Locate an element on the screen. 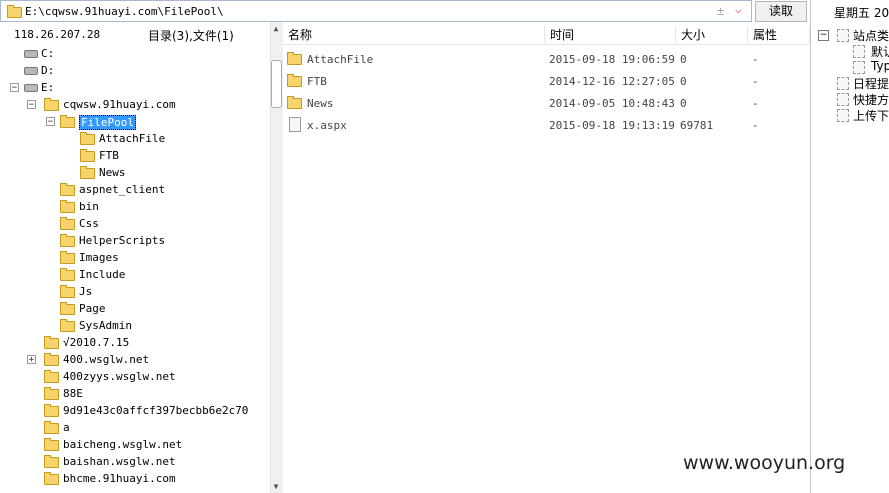  folder-open-icon is located at coordinates (67, 121).